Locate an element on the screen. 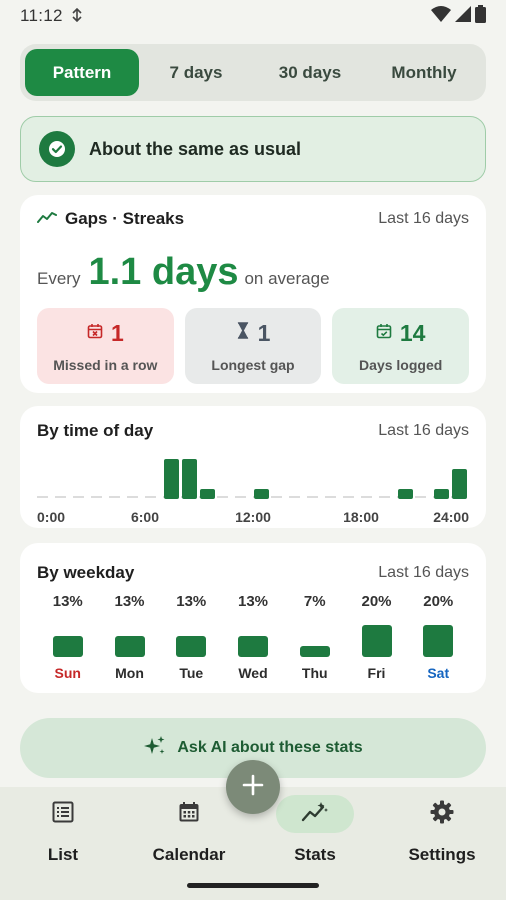 This screenshot has width=506, height=900. add-entry-button is located at coordinates (253, 787).